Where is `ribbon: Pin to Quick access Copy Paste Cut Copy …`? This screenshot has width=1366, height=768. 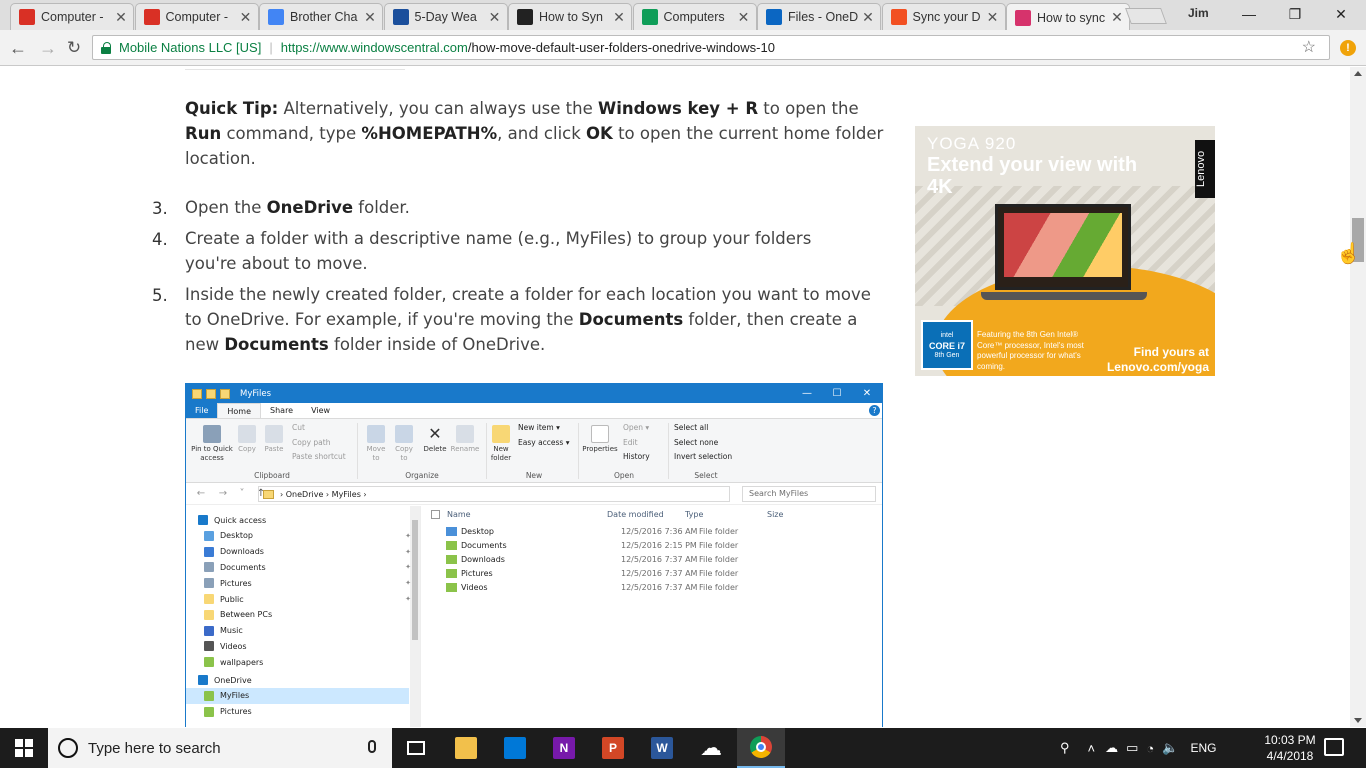
ribbon: Pin to Quick access Copy Paste Cut Copy … is located at coordinates (534, 451).